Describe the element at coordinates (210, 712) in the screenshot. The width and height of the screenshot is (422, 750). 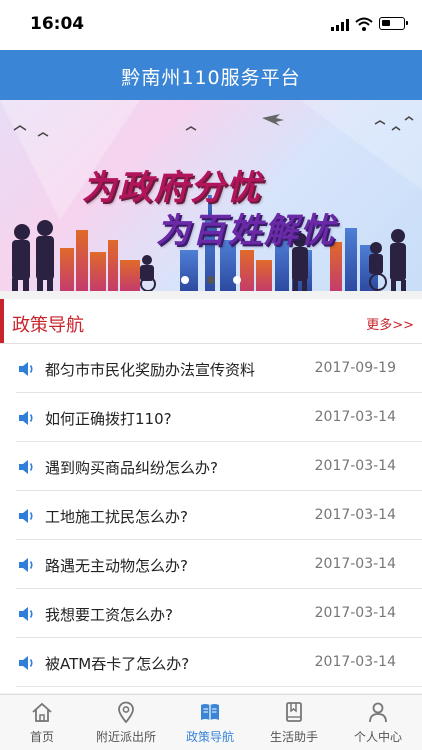
I see `book-icon` at that location.